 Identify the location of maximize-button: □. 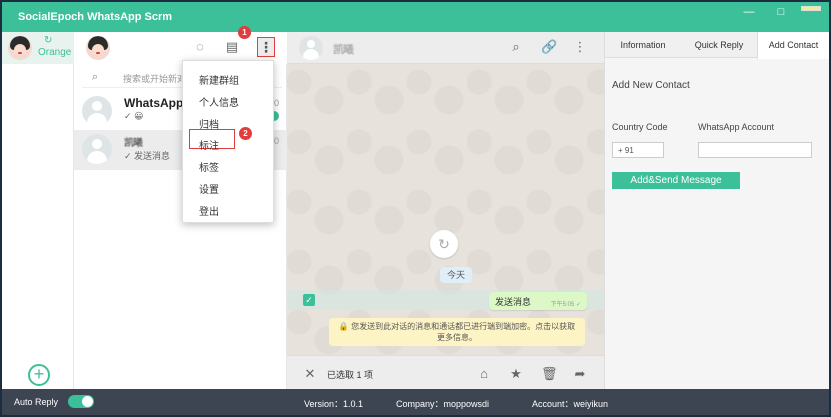
(781, 12).